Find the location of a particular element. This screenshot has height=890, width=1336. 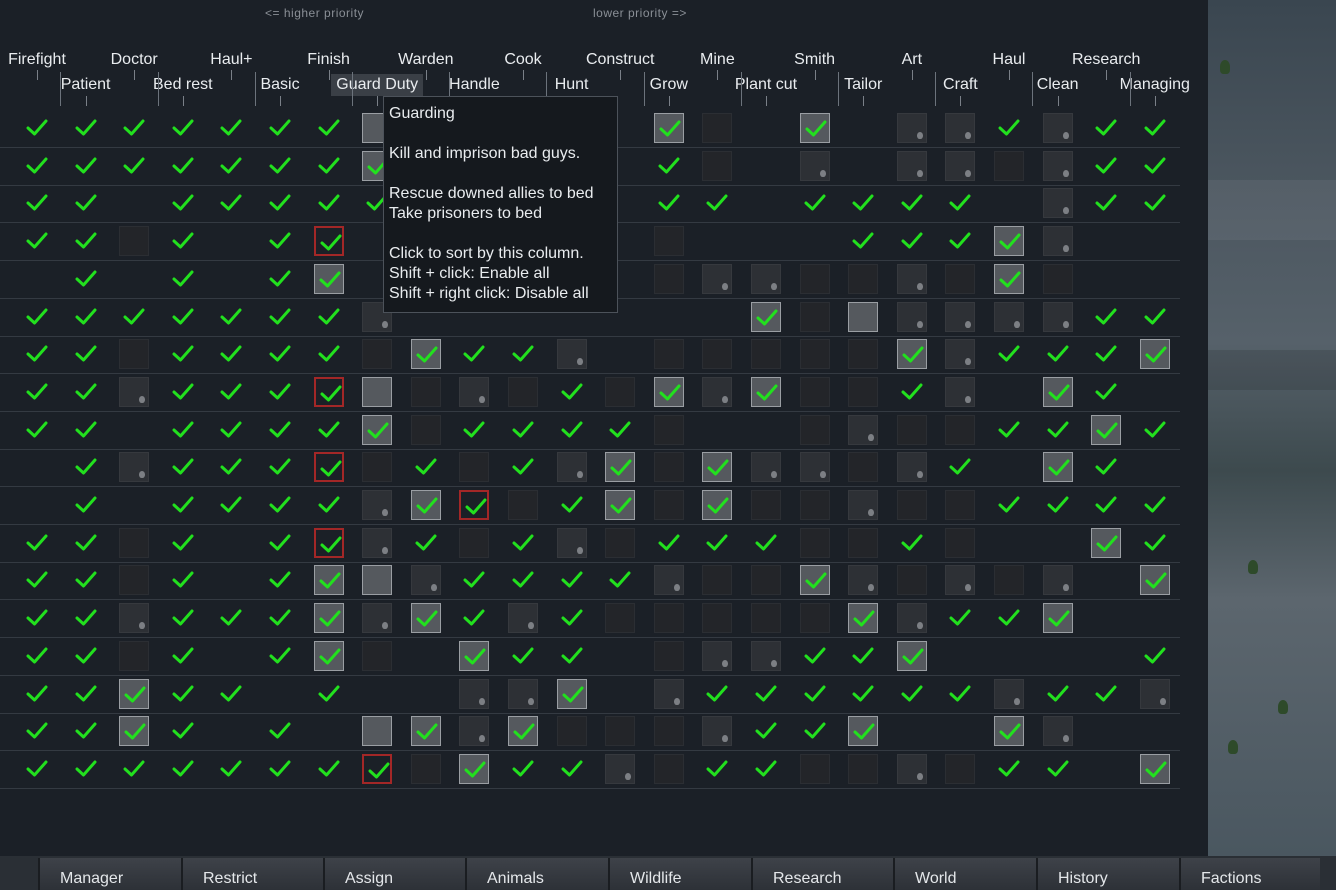

column-header: Research is located at coordinates (1106, 60).